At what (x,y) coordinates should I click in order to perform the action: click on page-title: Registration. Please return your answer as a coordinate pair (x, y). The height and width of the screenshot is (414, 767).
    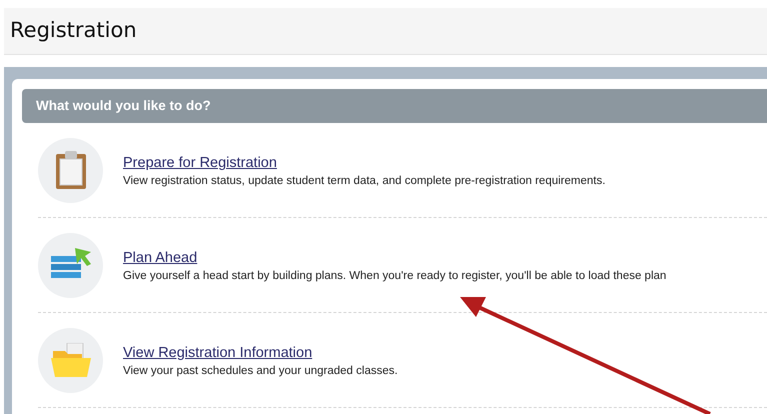
    Looking at the image, I should click on (73, 31).